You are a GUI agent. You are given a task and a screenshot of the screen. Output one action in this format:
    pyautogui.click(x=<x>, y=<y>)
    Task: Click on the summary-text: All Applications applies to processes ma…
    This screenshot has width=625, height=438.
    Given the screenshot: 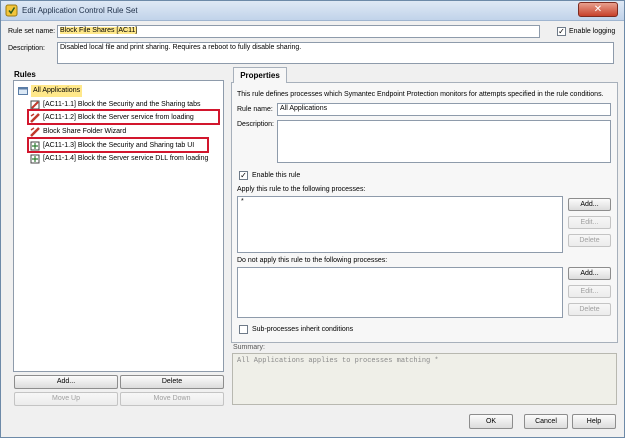 What is the action you would take?
    pyautogui.click(x=338, y=361)
    